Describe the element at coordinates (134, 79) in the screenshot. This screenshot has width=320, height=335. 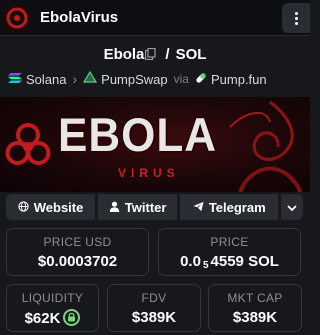
I see `dex-name: PumpSwap` at that location.